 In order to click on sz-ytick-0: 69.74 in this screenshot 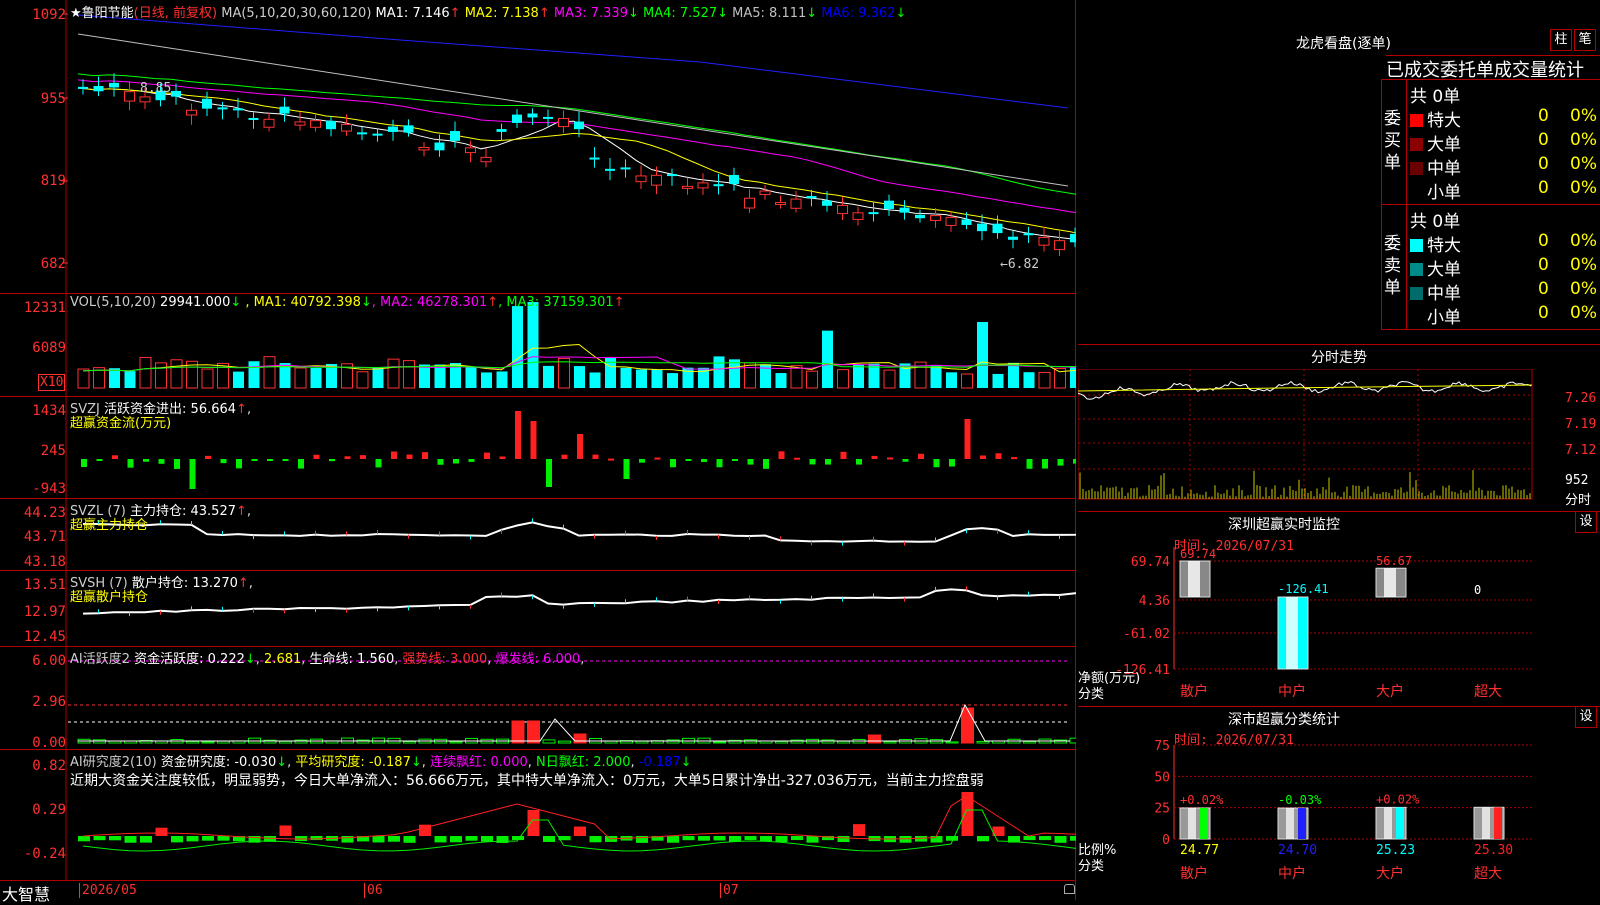, I will do `click(1150, 562)`.